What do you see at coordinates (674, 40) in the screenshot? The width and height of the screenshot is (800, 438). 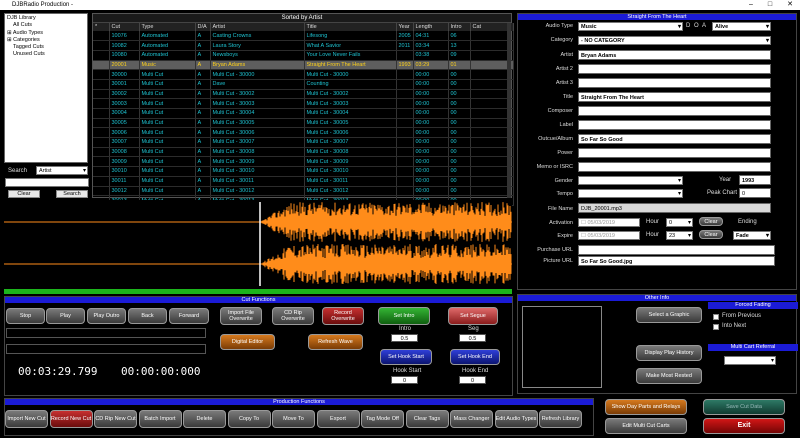 I see `category-select: - NO CATEGORY` at bounding box center [674, 40].